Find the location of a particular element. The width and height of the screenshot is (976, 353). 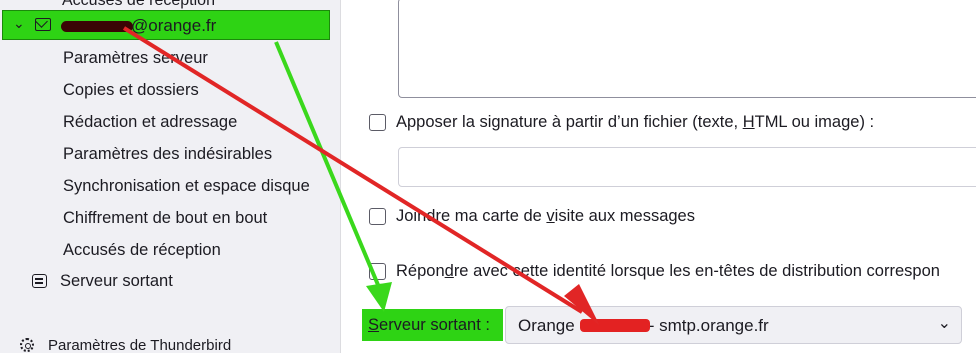

attach-vcard-label: Joindre ma carte de visite aux messages is located at coordinates (545, 216).